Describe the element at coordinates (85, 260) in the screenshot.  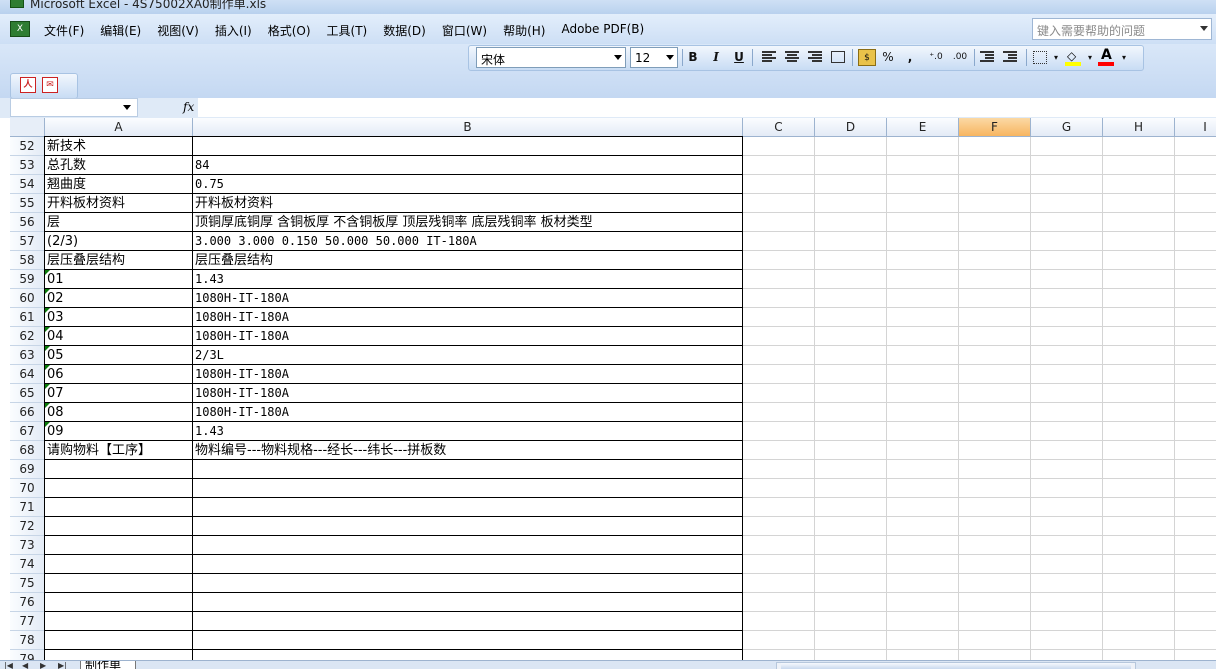
I see `cell-a: 层压叠层结构` at that location.